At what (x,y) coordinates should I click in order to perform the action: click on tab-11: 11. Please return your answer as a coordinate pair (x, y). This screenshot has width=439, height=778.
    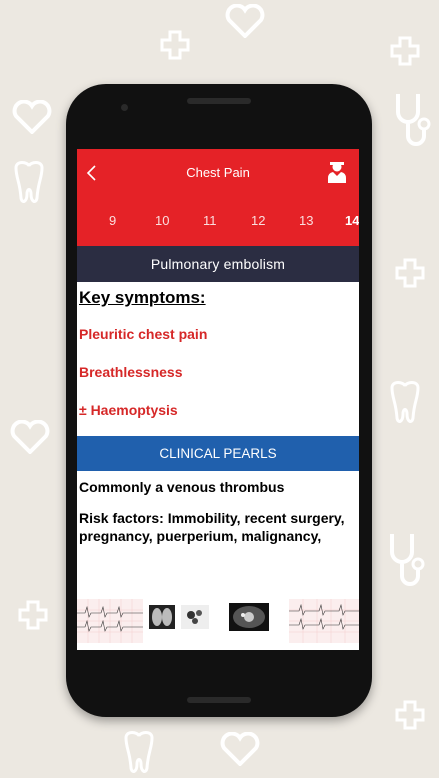
    Looking at the image, I should click on (210, 220).